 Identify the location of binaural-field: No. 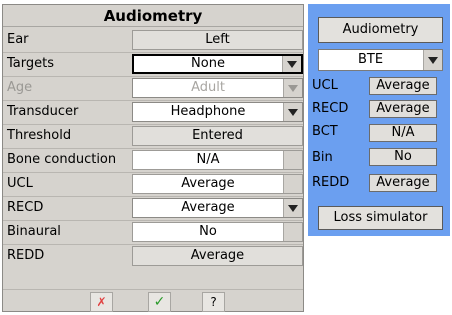
(217, 232).